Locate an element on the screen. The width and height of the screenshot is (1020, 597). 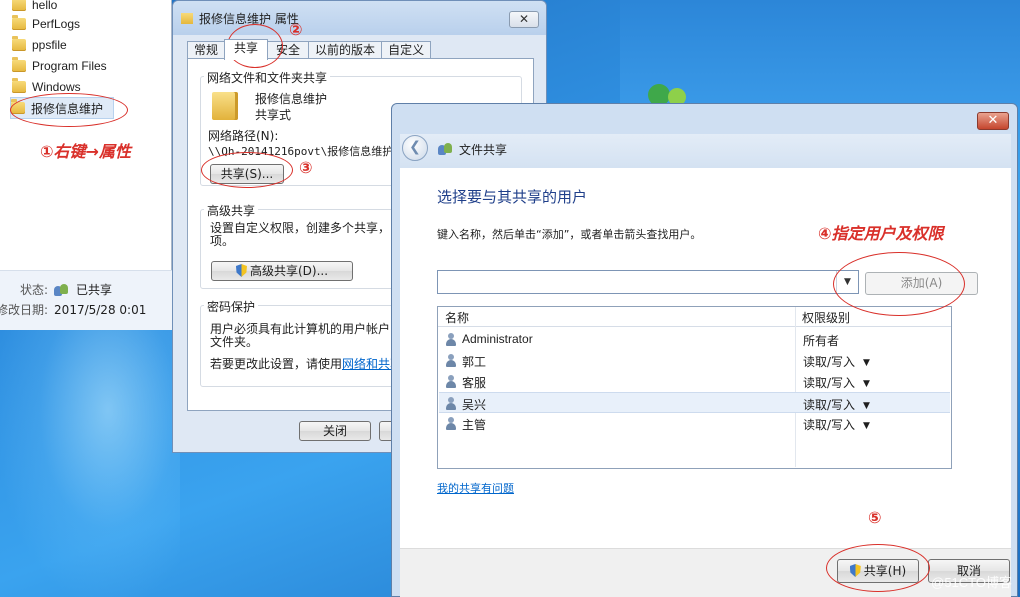
advanced-desc-line2: 项。 is located at coordinates (222, 241).